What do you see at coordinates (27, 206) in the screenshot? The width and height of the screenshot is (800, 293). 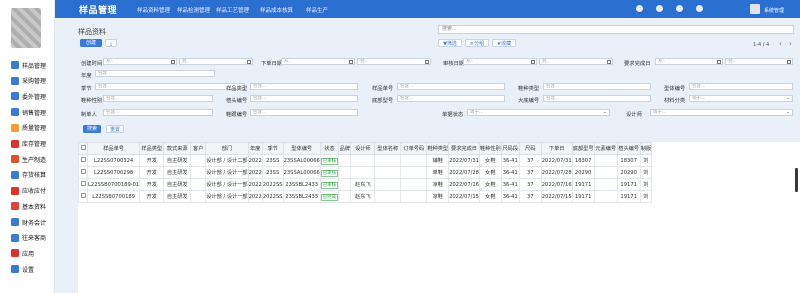 I see `sidebar-item: 基本资料` at bounding box center [27, 206].